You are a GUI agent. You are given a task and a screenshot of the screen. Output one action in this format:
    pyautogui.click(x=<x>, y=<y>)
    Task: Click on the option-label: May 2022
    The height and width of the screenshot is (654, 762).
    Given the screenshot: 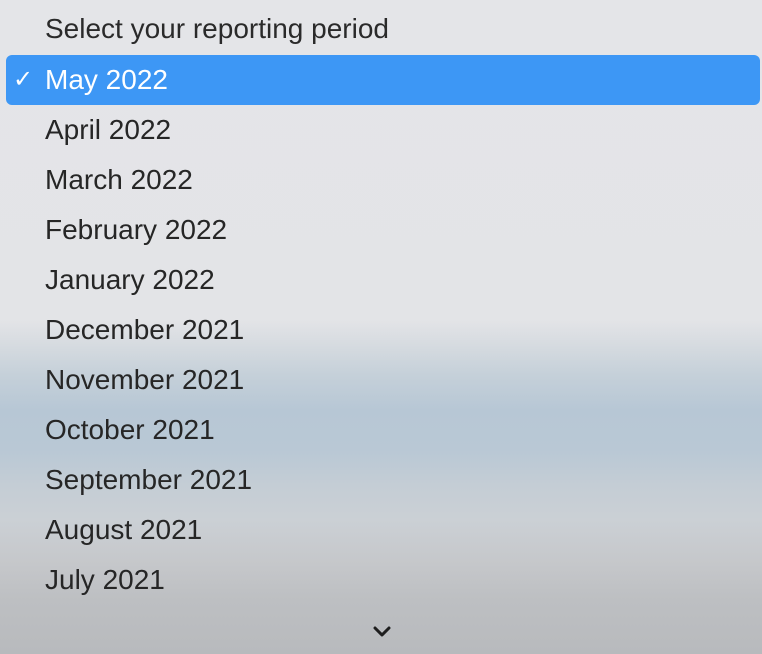 What is the action you would take?
    pyautogui.click(x=106, y=79)
    